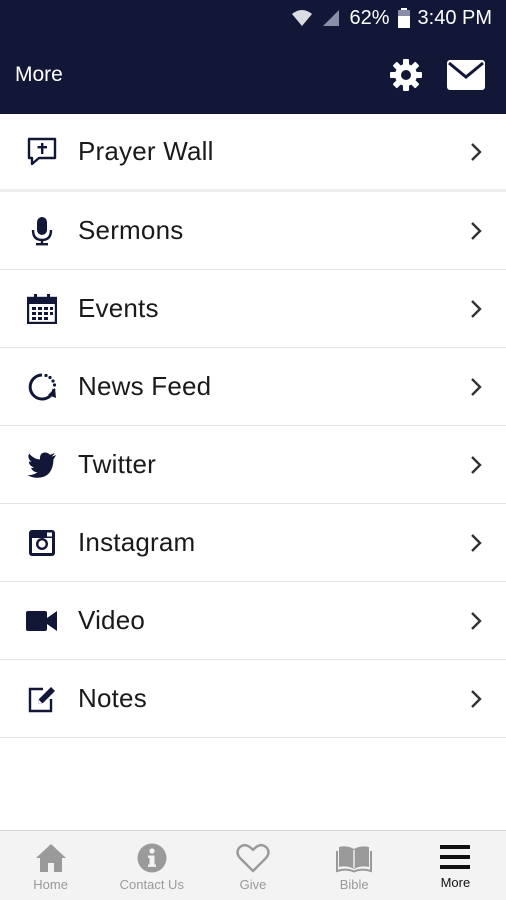 This screenshot has height=900, width=506. I want to click on bottom-tab-bar: Home Contact Us Give Bible More, so click(253, 865).